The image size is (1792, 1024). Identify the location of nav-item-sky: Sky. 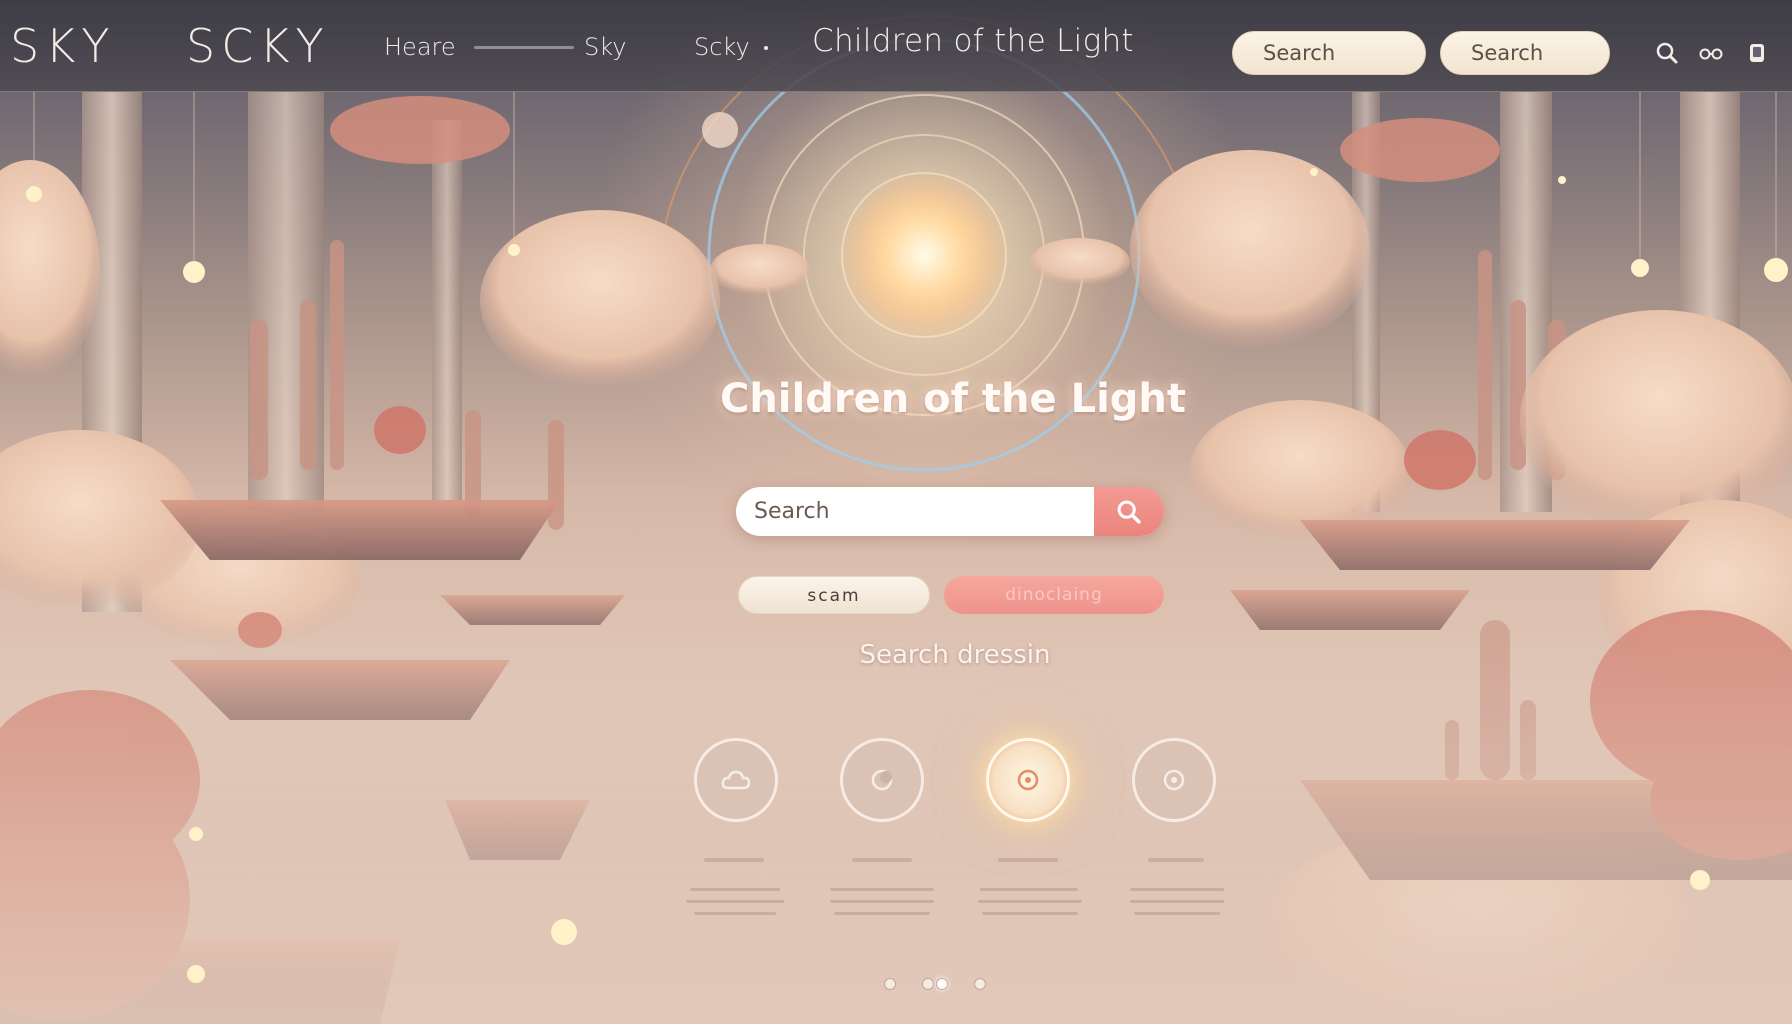
(605, 47).